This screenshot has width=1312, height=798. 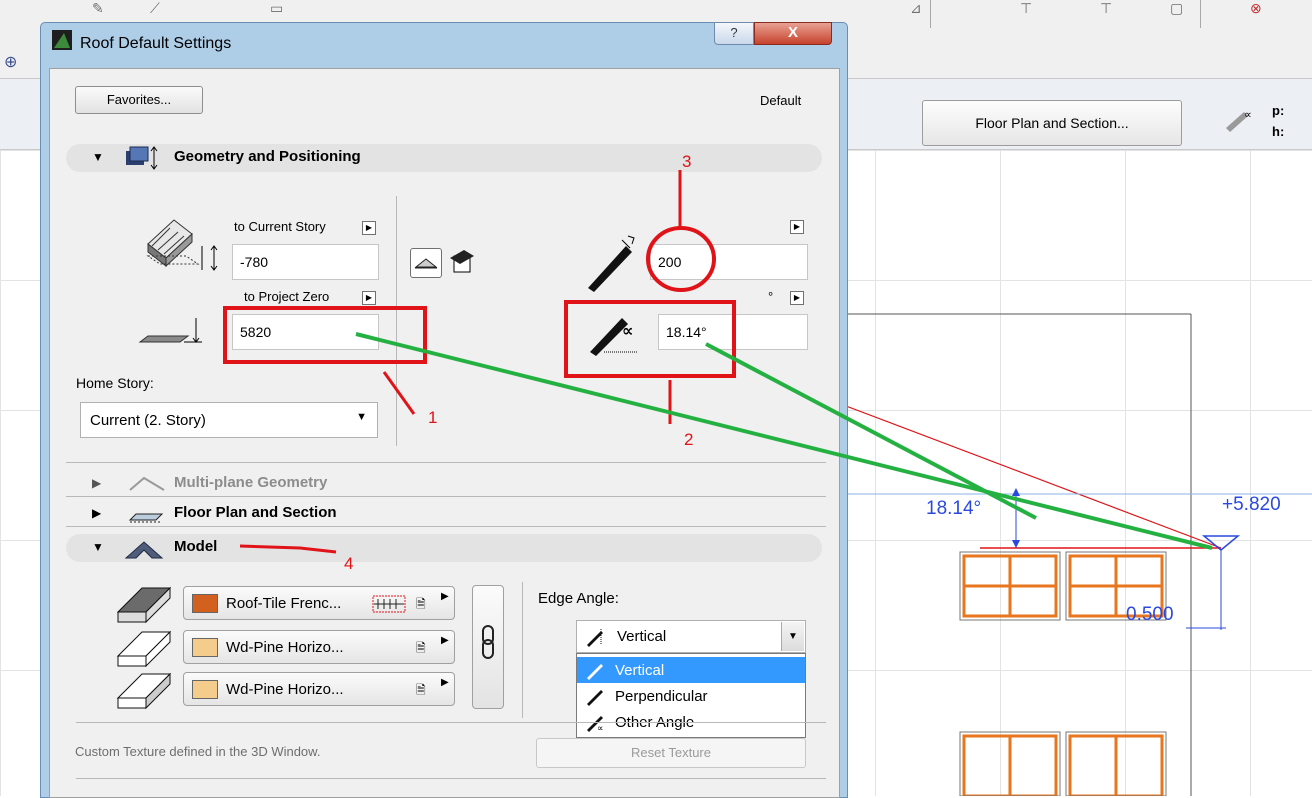 What do you see at coordinates (689, 439) in the screenshot?
I see `annotation-number-2: 2` at bounding box center [689, 439].